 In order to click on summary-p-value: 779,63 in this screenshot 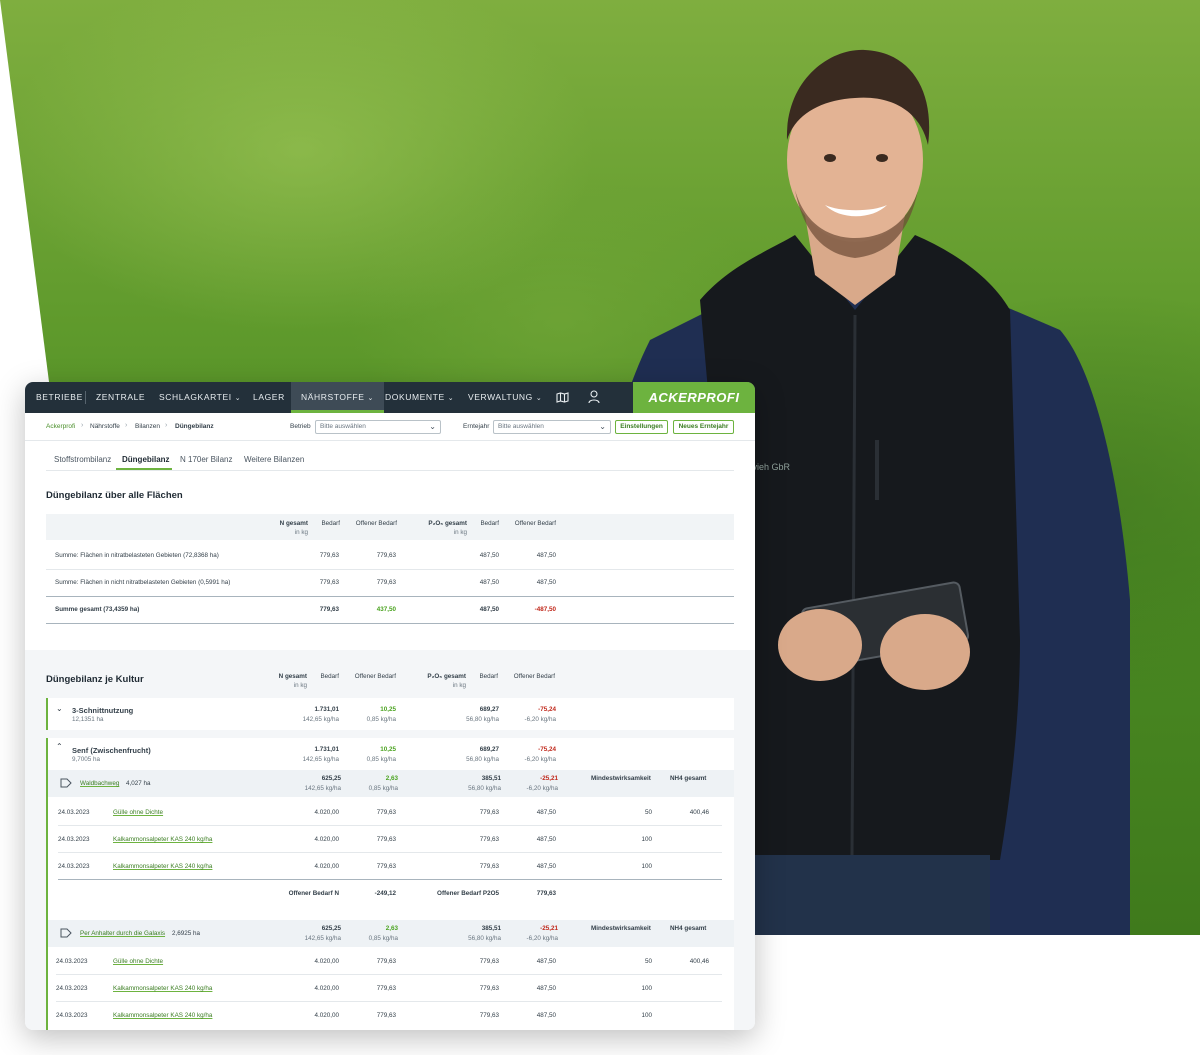, I will do `click(546, 893)`.